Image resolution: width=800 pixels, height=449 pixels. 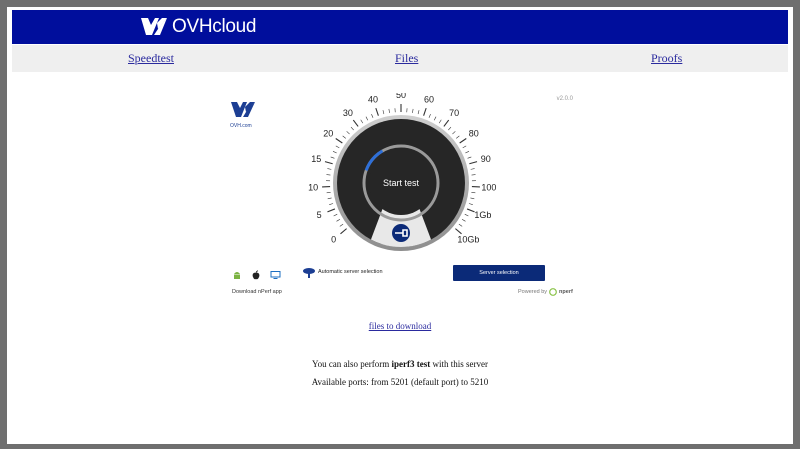 I want to click on ovhcloud-logo: OVHcloud, so click(x=198, y=27).